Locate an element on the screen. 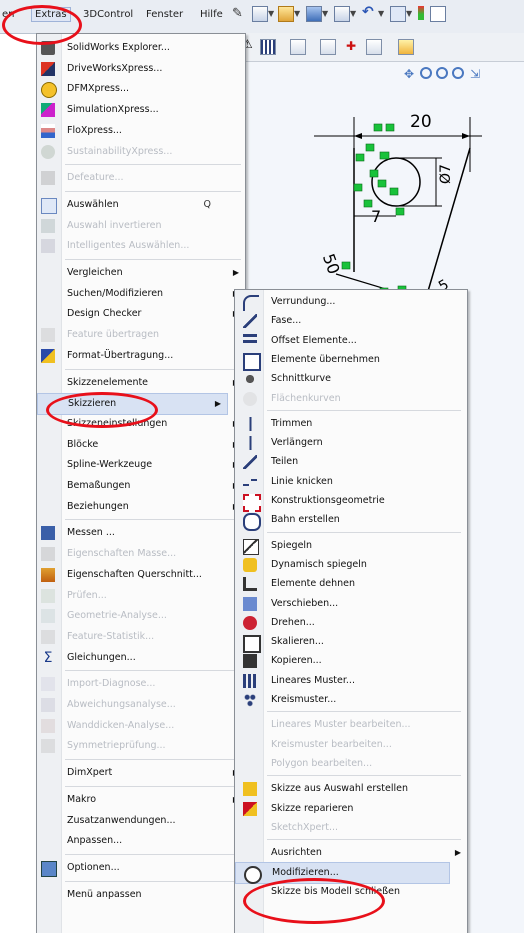  submenu-item-dynamisch-spiegeln: Dynamisch spiegeln is located at coordinates (351, 565).